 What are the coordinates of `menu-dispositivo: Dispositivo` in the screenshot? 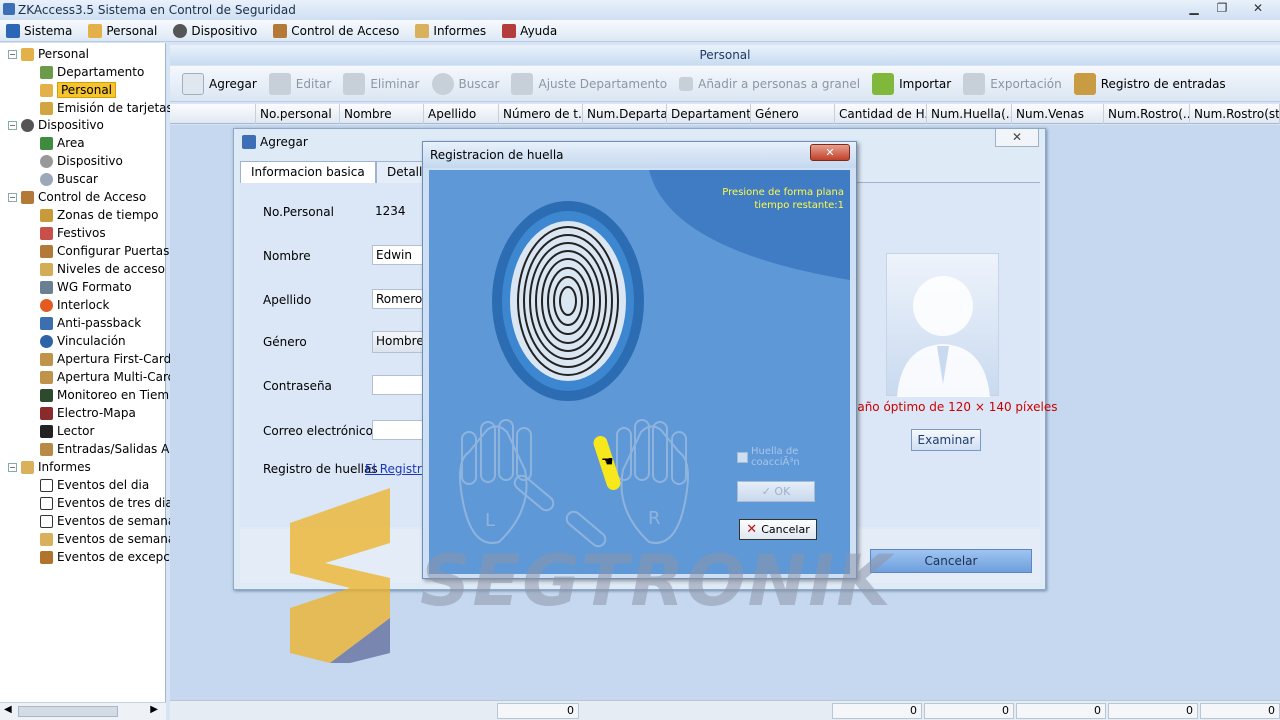 It's located at (215, 30).